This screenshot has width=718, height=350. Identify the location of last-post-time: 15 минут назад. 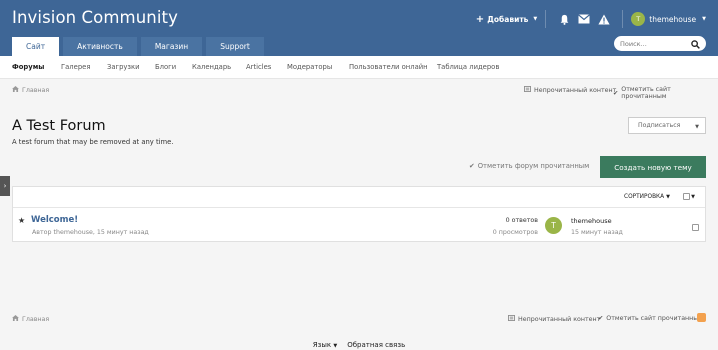
(597, 232).